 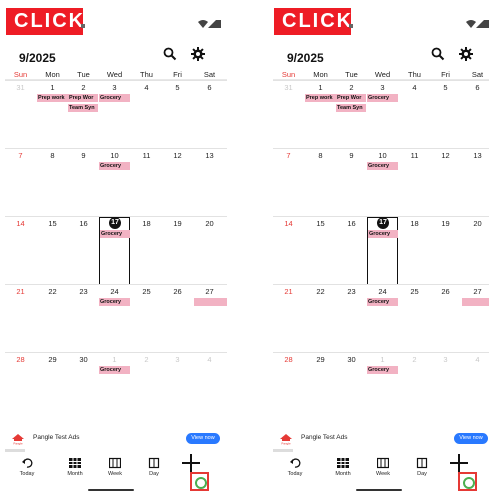 I want to click on nav-week: Week, so click(x=115, y=466).